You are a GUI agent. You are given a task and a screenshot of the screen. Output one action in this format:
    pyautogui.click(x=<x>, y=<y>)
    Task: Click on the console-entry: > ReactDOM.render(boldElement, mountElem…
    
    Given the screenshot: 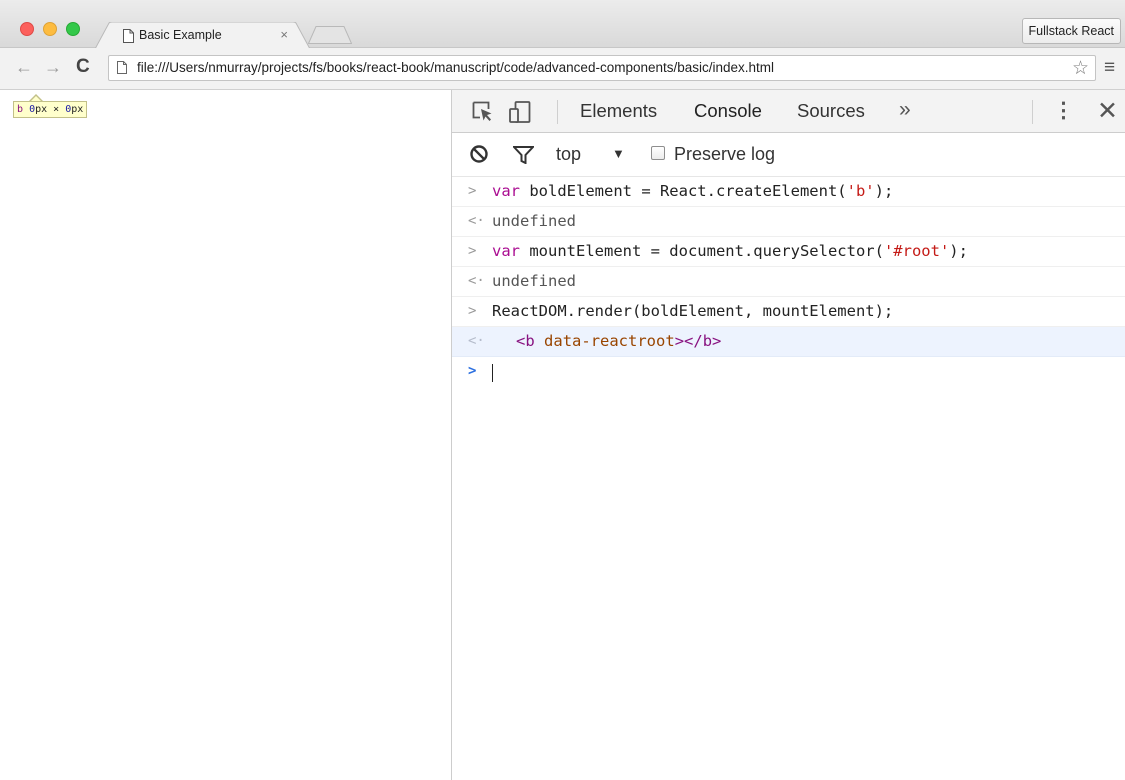 What is the action you would take?
    pyautogui.click(x=788, y=312)
    